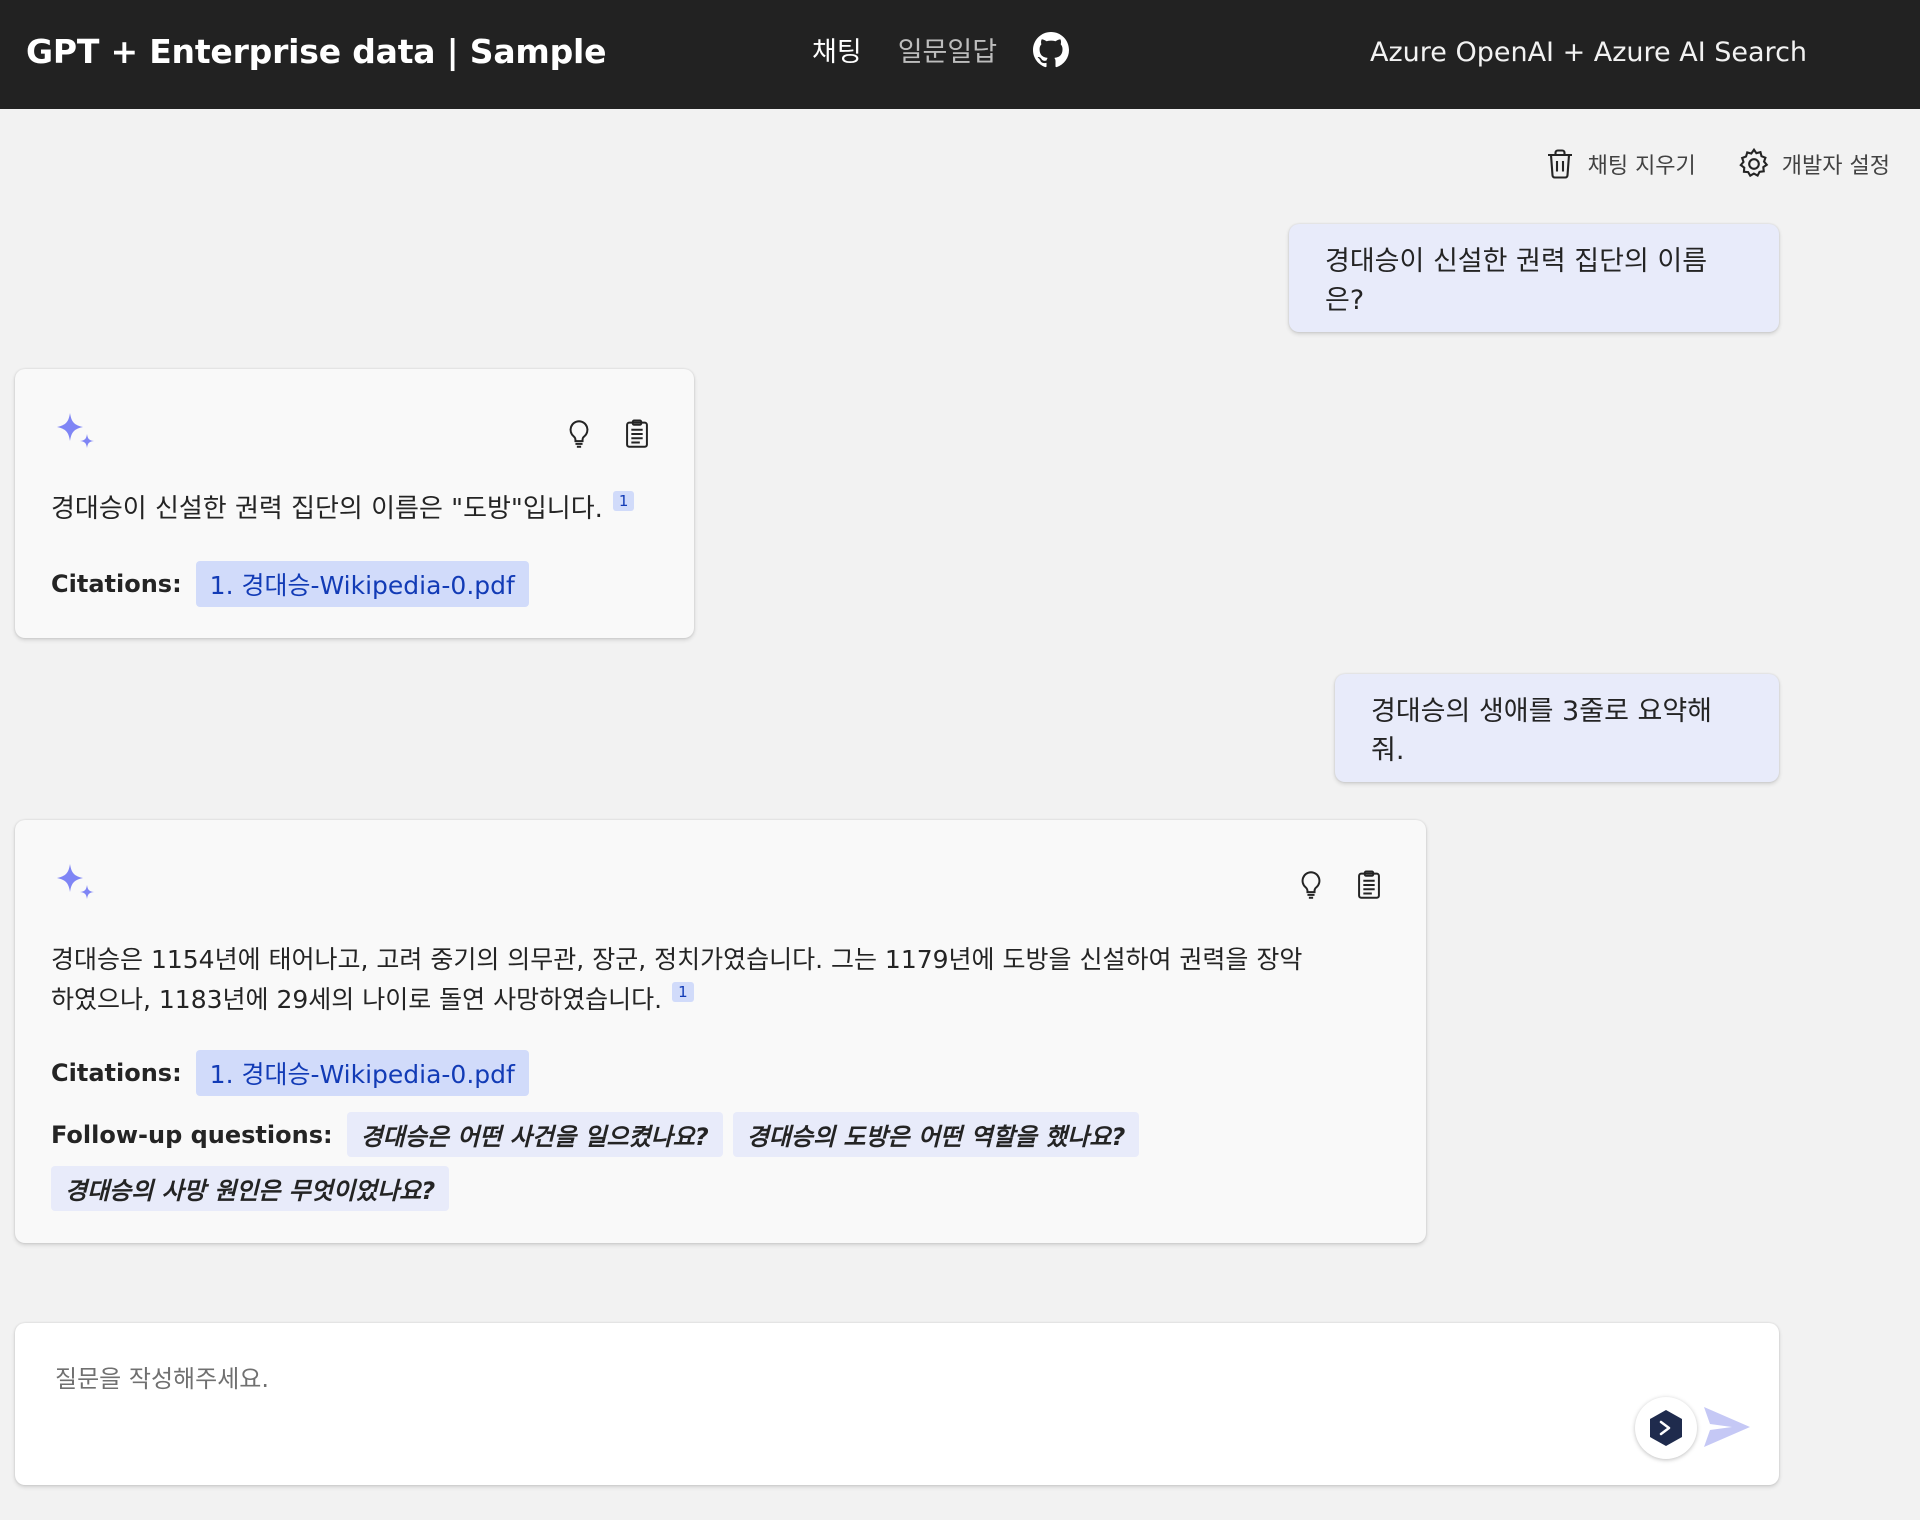 The image size is (1920, 1520). Describe the element at coordinates (327, 509) in the screenshot. I see `answer-text-body: 경대승이 신설한 권력 집단의 이름은 "도방"입니다.` at that location.